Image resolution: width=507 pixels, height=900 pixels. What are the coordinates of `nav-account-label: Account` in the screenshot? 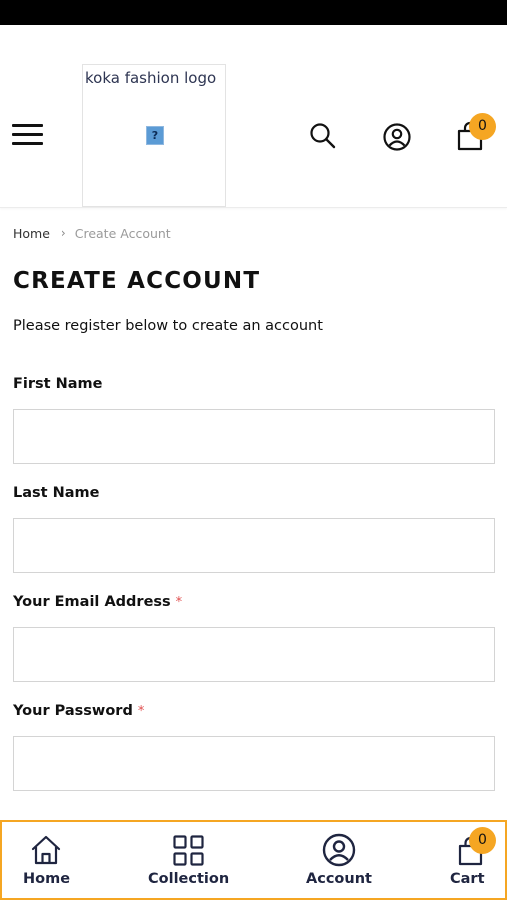 It's located at (339, 879).